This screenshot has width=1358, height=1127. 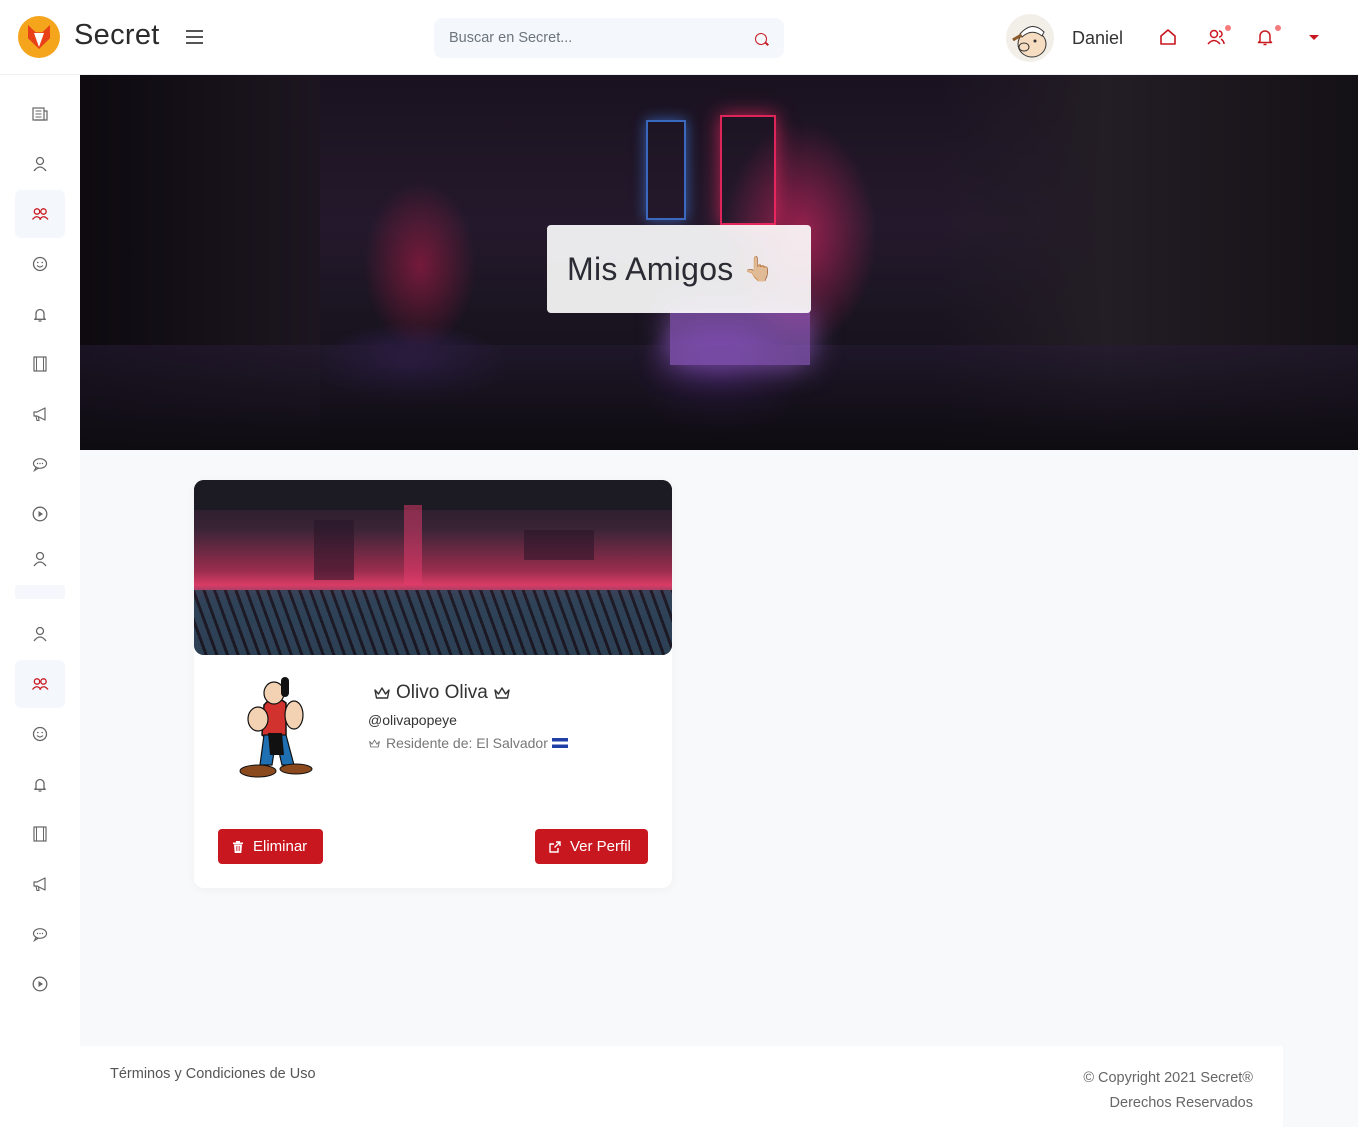 What do you see at coordinates (1216, 37) in the screenshot?
I see `friends-icon` at bounding box center [1216, 37].